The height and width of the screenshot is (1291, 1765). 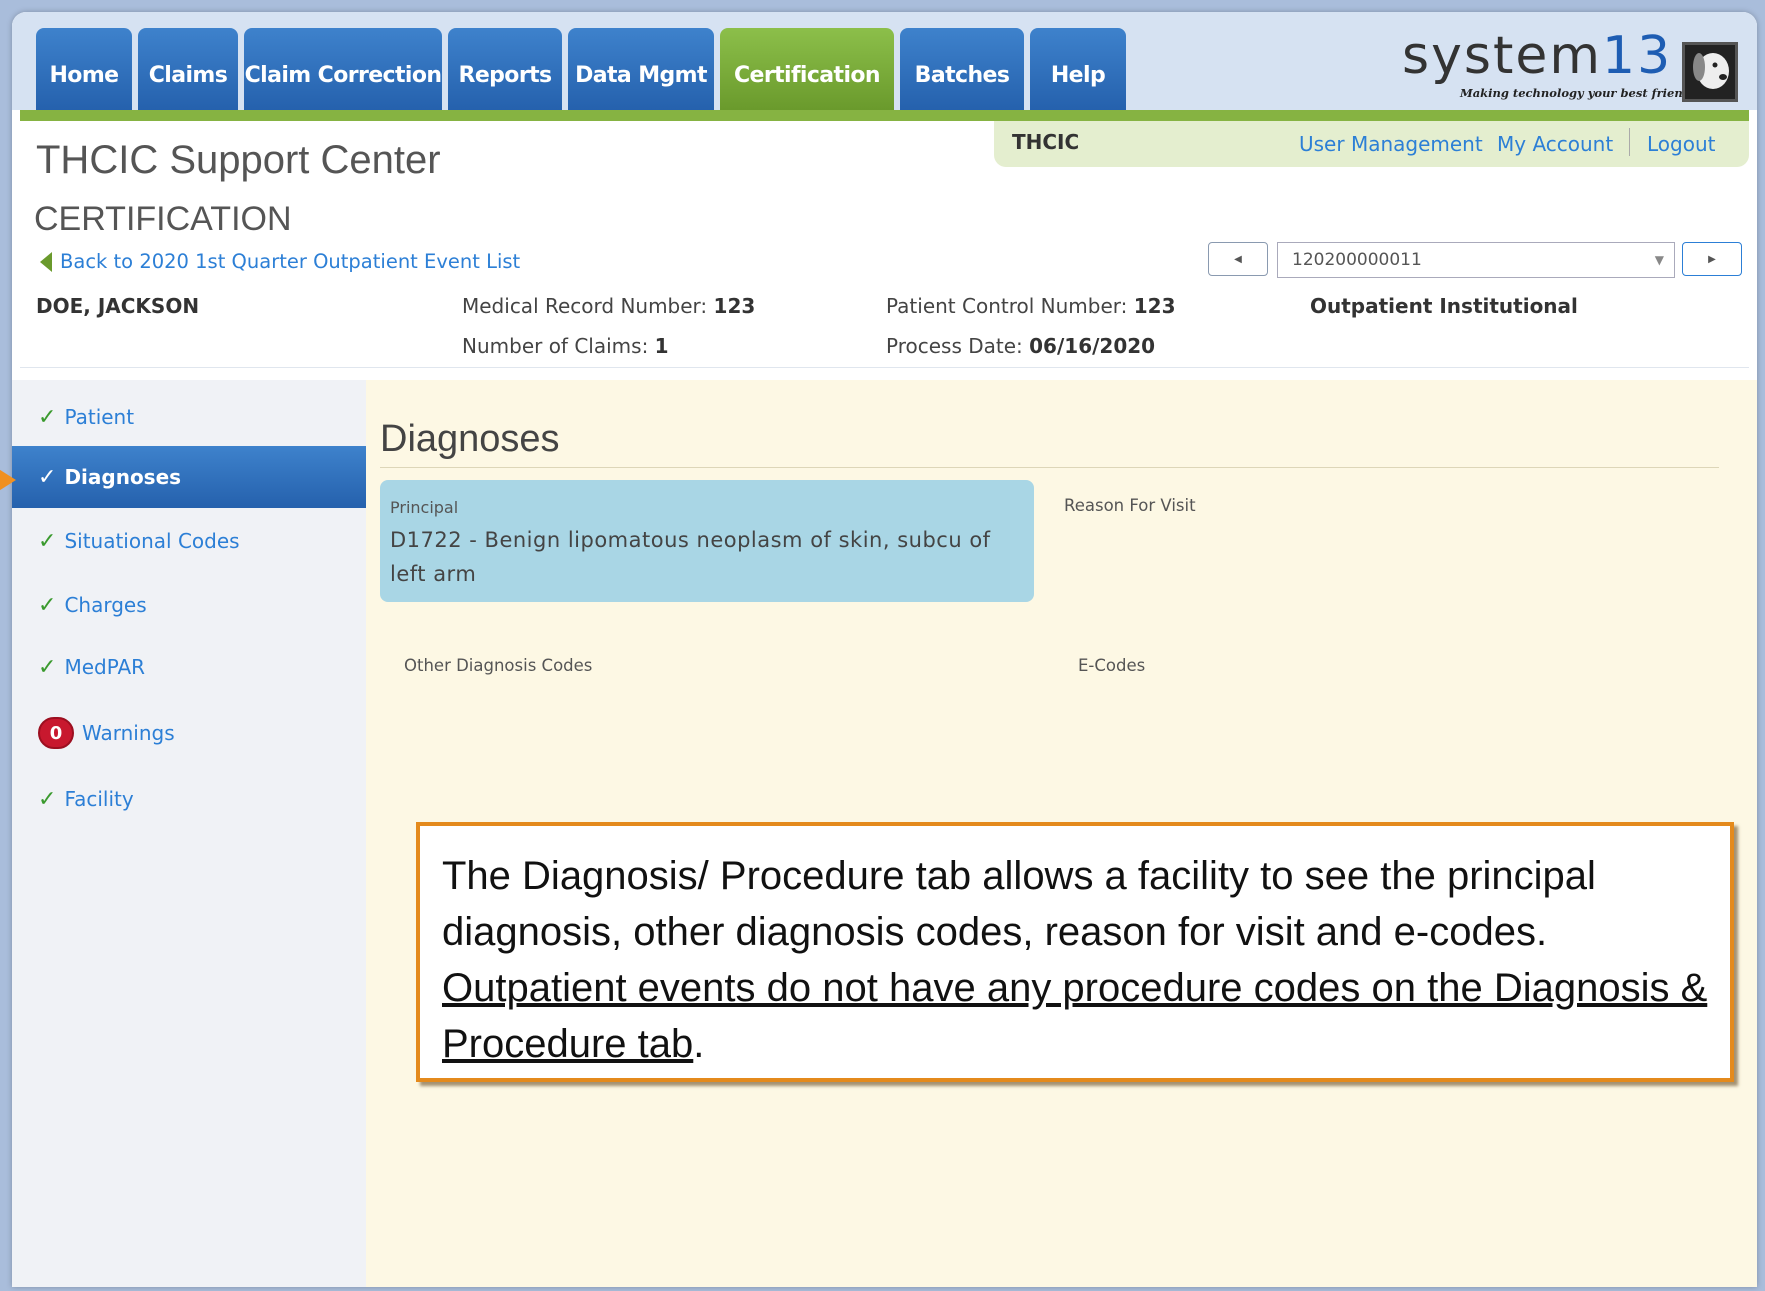 I want to click on warnings-count-badge: 0, so click(x=56, y=733).